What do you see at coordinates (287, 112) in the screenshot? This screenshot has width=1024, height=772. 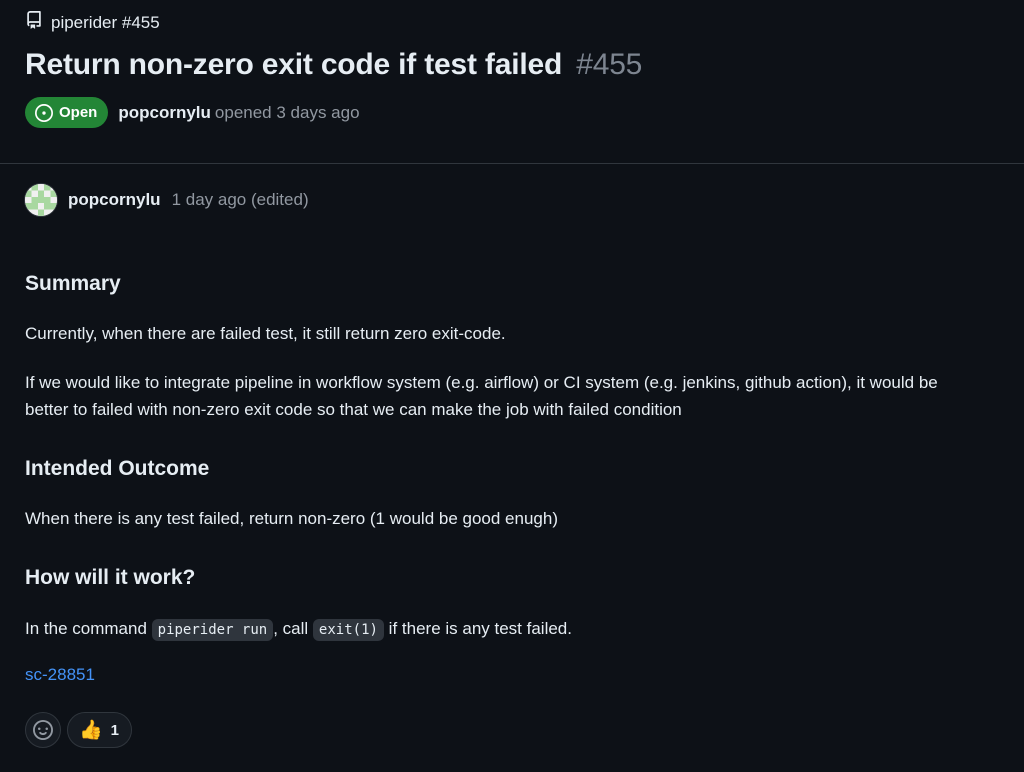 I see `issue-opened-text: opened 3 days ago` at bounding box center [287, 112].